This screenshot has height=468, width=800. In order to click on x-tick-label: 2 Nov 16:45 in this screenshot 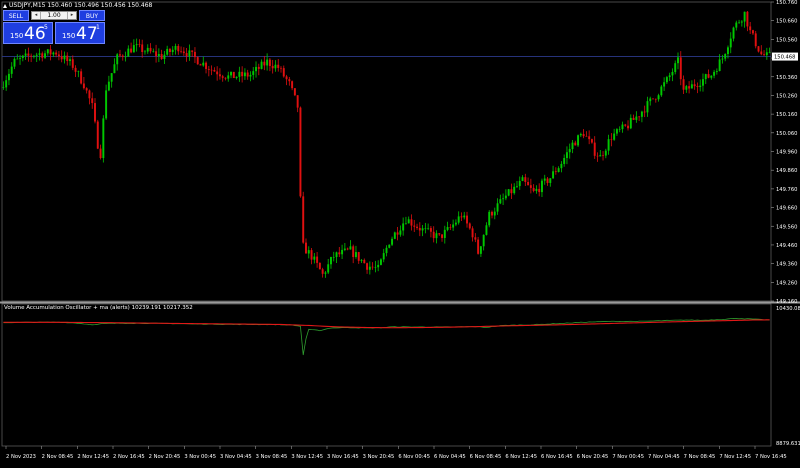, I will do `click(129, 457)`.